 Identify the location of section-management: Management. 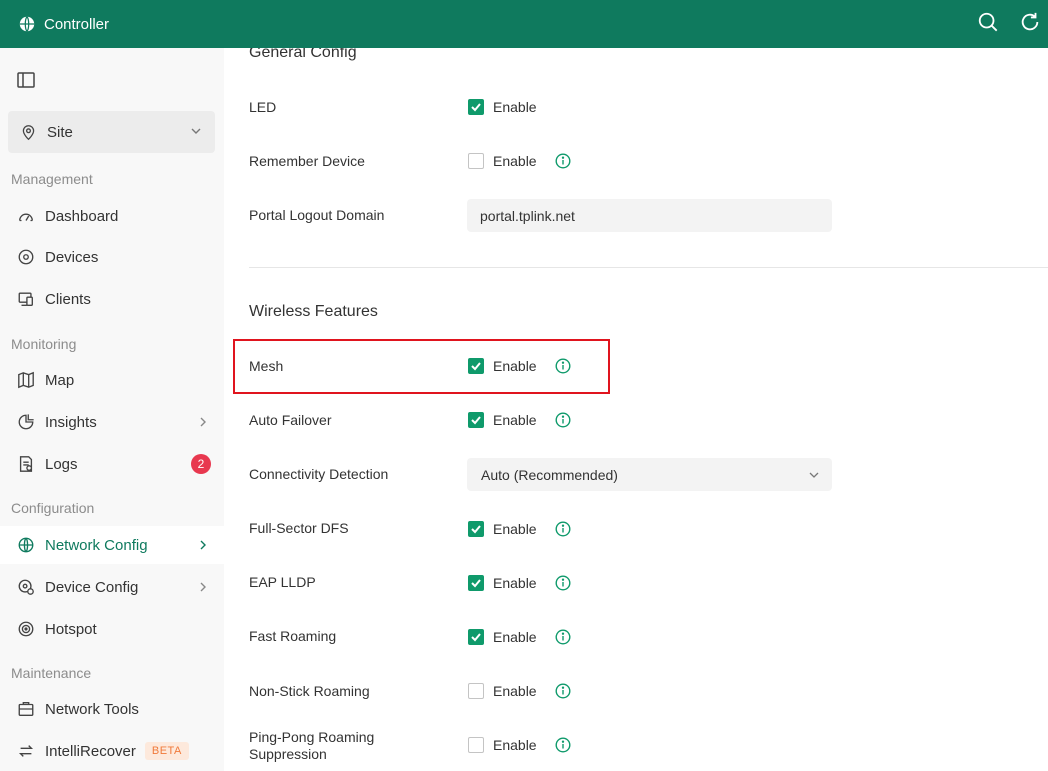
(52, 179).